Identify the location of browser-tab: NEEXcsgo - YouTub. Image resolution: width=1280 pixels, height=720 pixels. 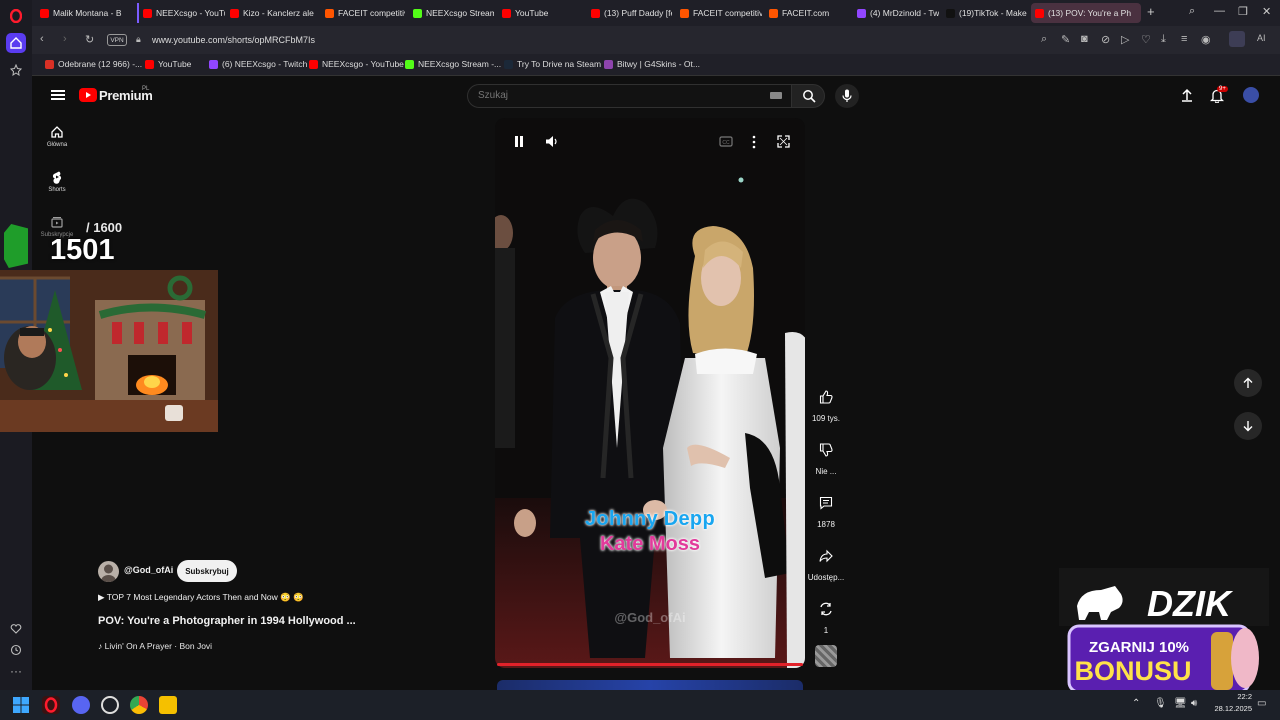
(181, 13).